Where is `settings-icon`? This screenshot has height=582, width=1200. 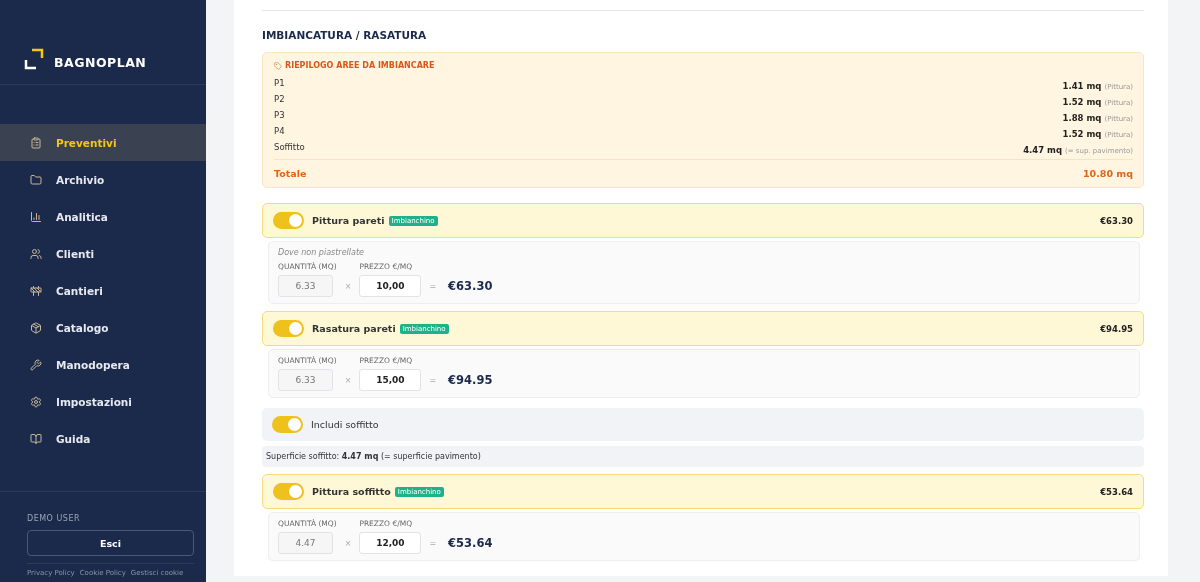 settings-icon is located at coordinates (36, 401).